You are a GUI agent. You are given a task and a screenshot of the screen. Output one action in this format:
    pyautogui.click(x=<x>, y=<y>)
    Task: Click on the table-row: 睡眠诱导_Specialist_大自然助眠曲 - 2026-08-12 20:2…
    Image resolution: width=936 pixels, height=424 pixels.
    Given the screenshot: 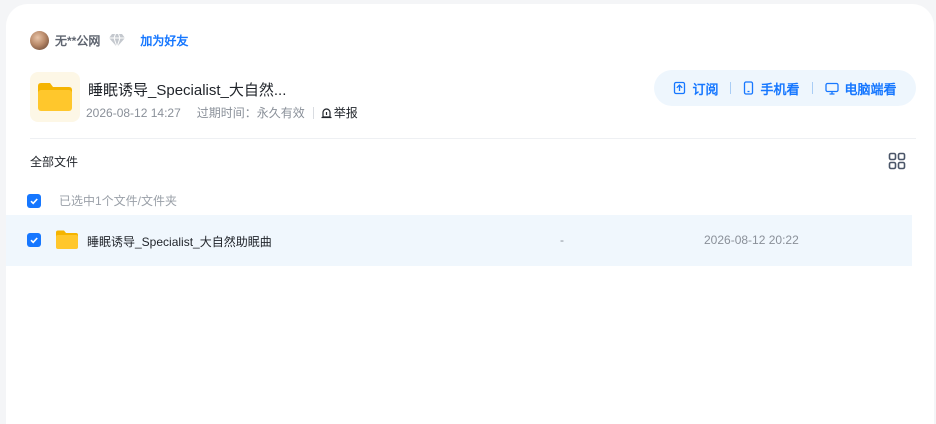 What is the action you would take?
    pyautogui.click(x=459, y=240)
    